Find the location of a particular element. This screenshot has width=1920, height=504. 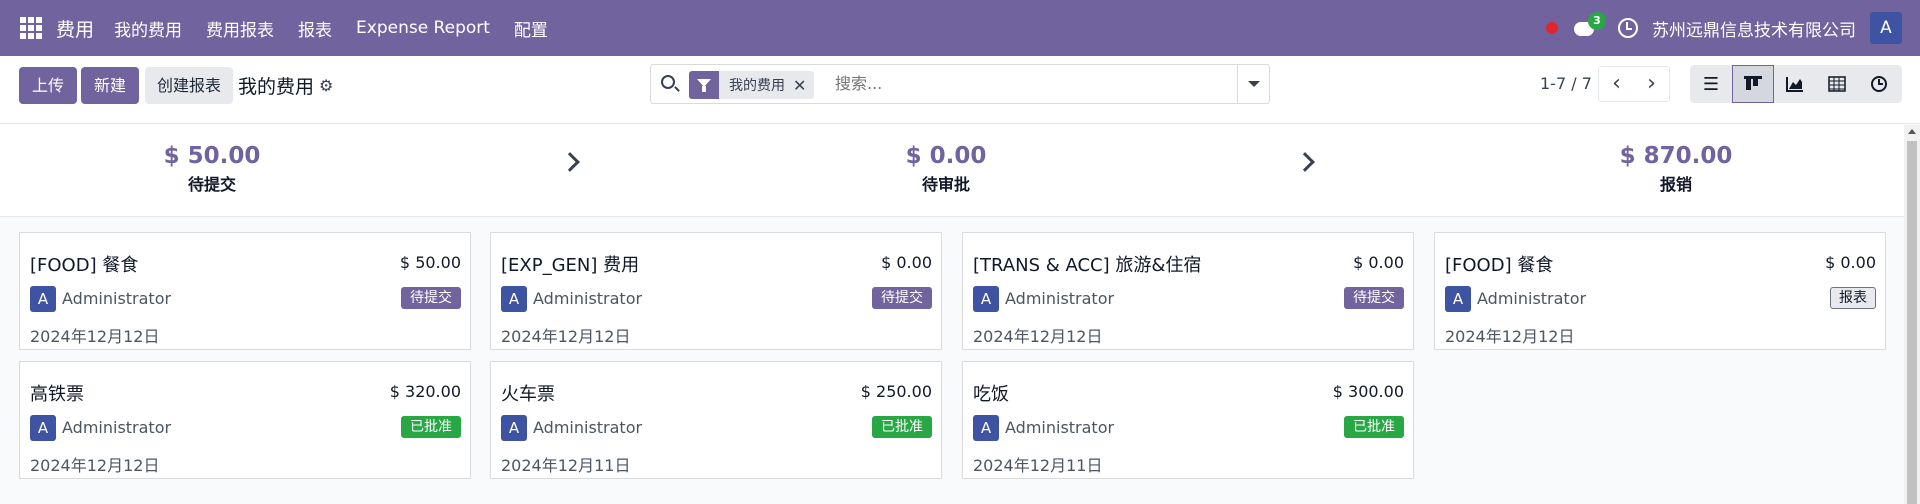

scrollbar is located at coordinates (1912, 314).